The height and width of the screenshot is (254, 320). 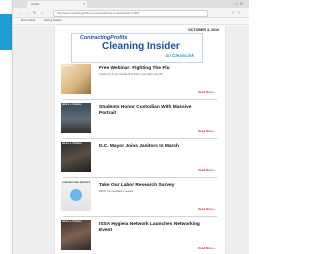 What do you see at coordinates (203, 30) in the screenshot?
I see `newsletter-date: OCTOBER 3, 2016` at bounding box center [203, 30].